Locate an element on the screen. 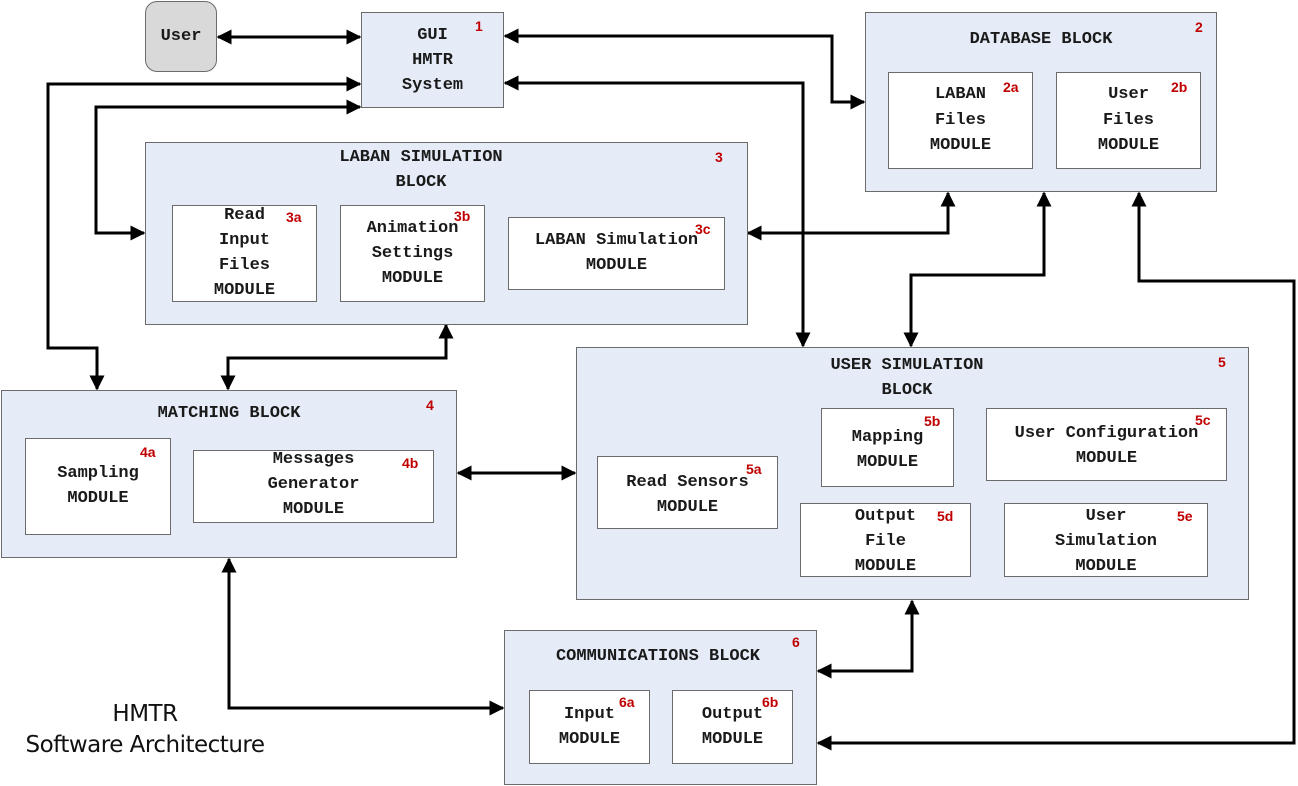 Image resolution: width=1298 pixels, height=786 pixels. gui-tag: 1 is located at coordinates (479, 26).